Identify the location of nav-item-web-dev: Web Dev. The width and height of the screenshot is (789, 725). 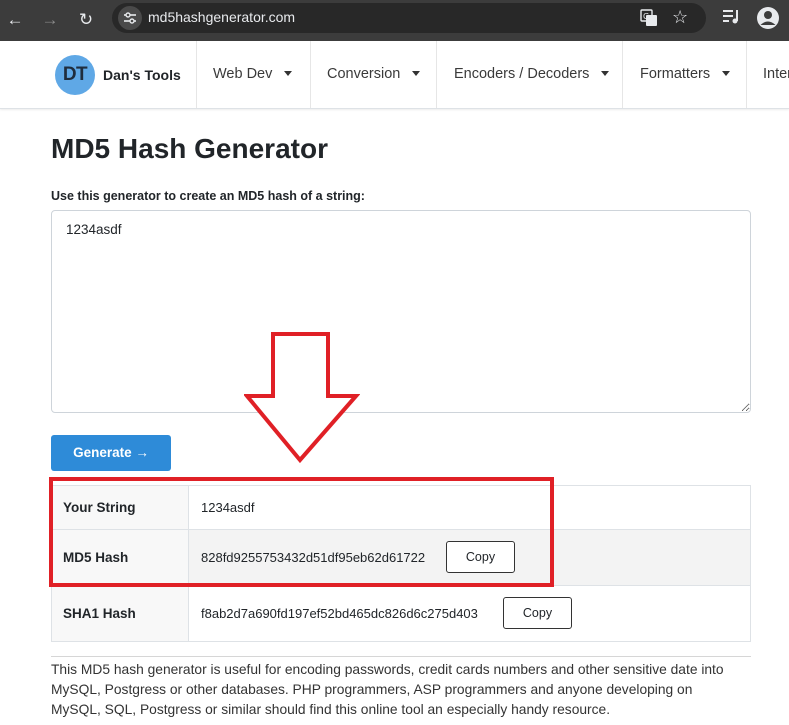
(253, 74).